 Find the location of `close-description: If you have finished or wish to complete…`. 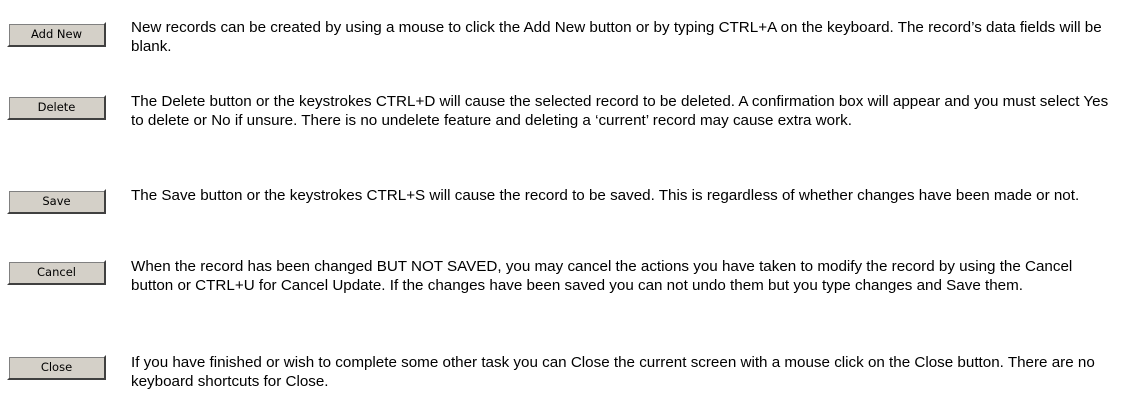

close-description: If you have finished or wish to complete… is located at coordinates (613, 372).